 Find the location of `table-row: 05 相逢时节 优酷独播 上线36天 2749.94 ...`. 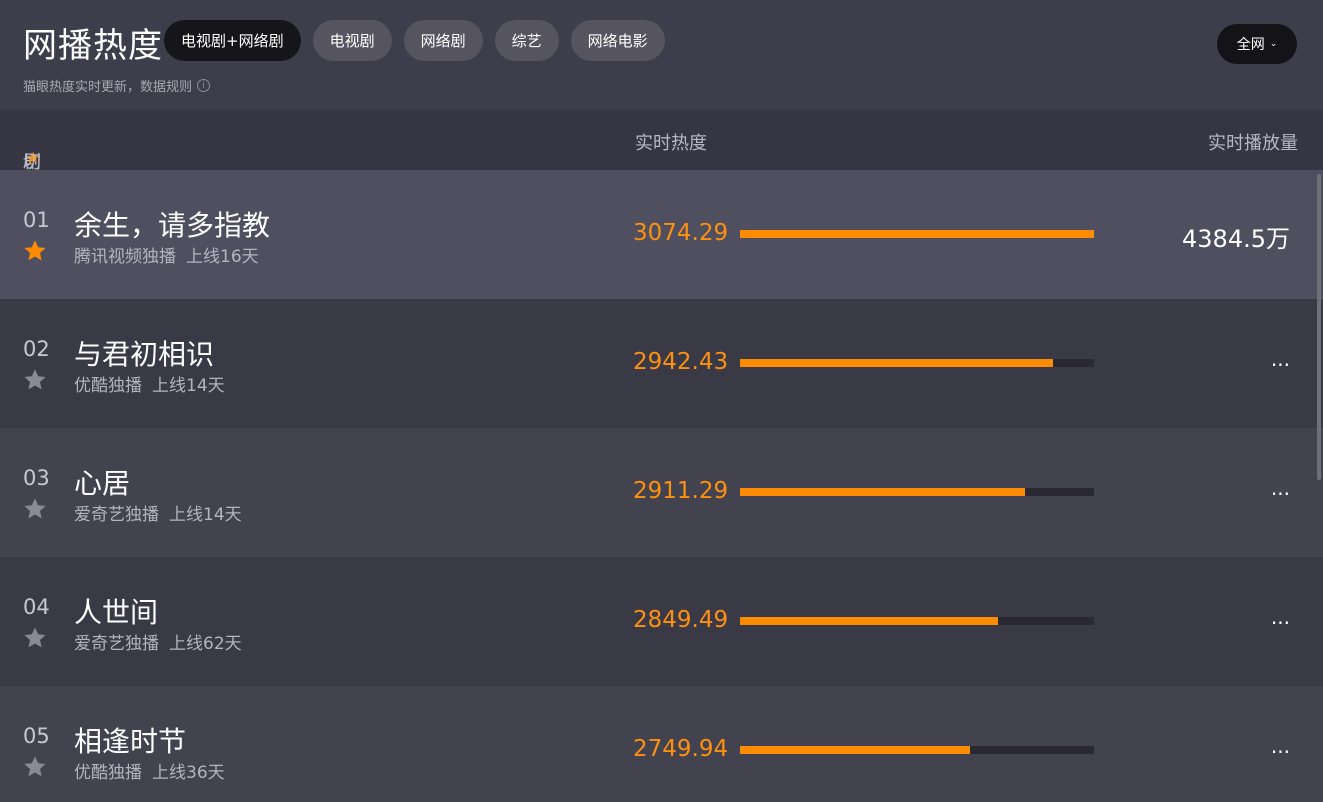

table-row: 05 相逢时节 优酷独播 上线36天 2749.94 ... is located at coordinates (661, 744).